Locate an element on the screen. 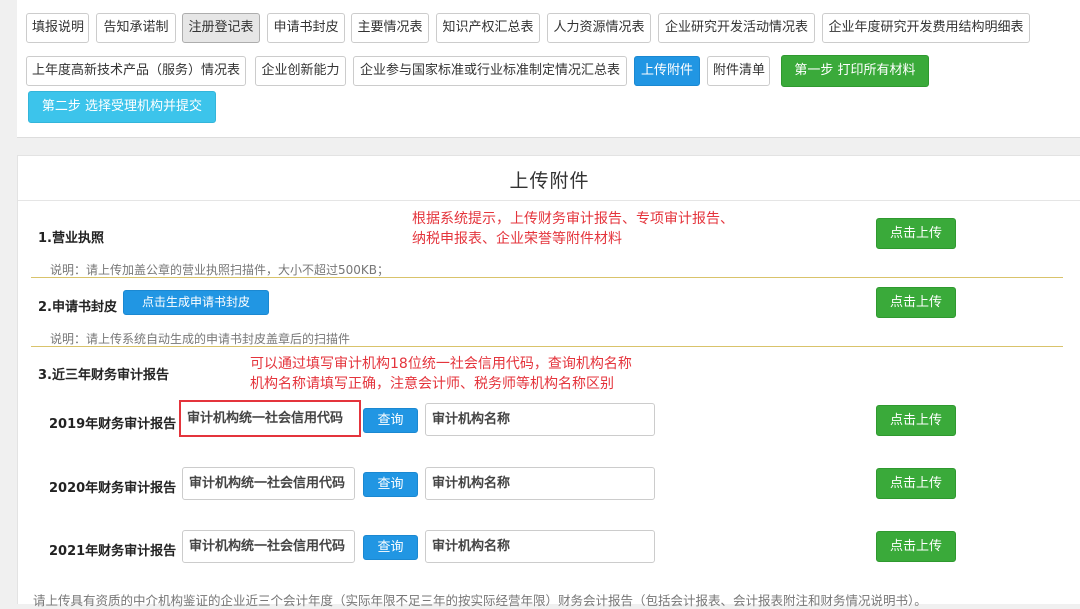  year-2020-label: 2020年财务审计报告 is located at coordinates (113, 488).